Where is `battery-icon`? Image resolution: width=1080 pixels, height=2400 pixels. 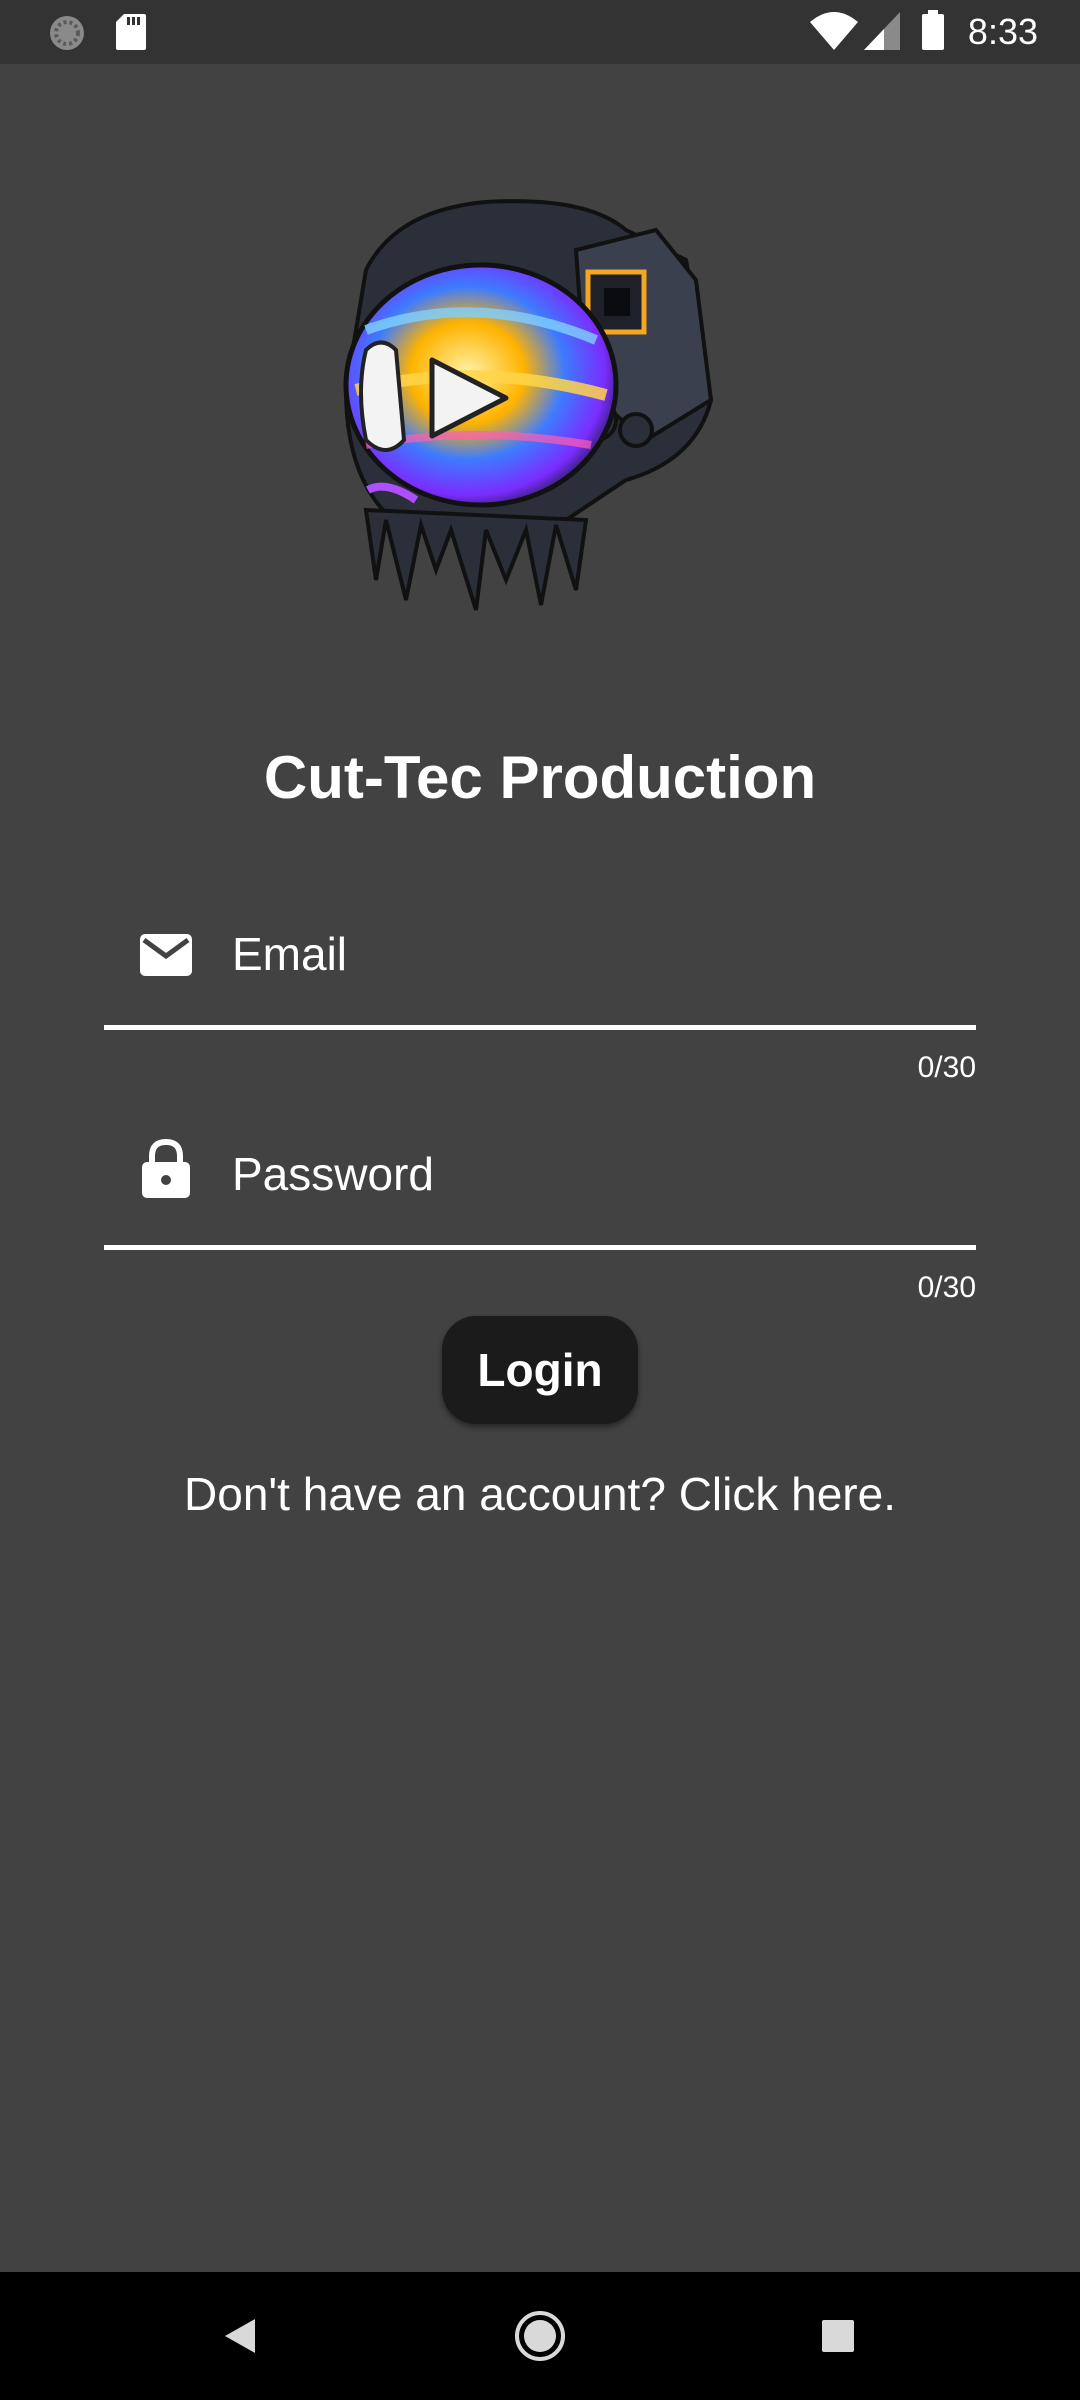
battery-icon is located at coordinates (933, 32).